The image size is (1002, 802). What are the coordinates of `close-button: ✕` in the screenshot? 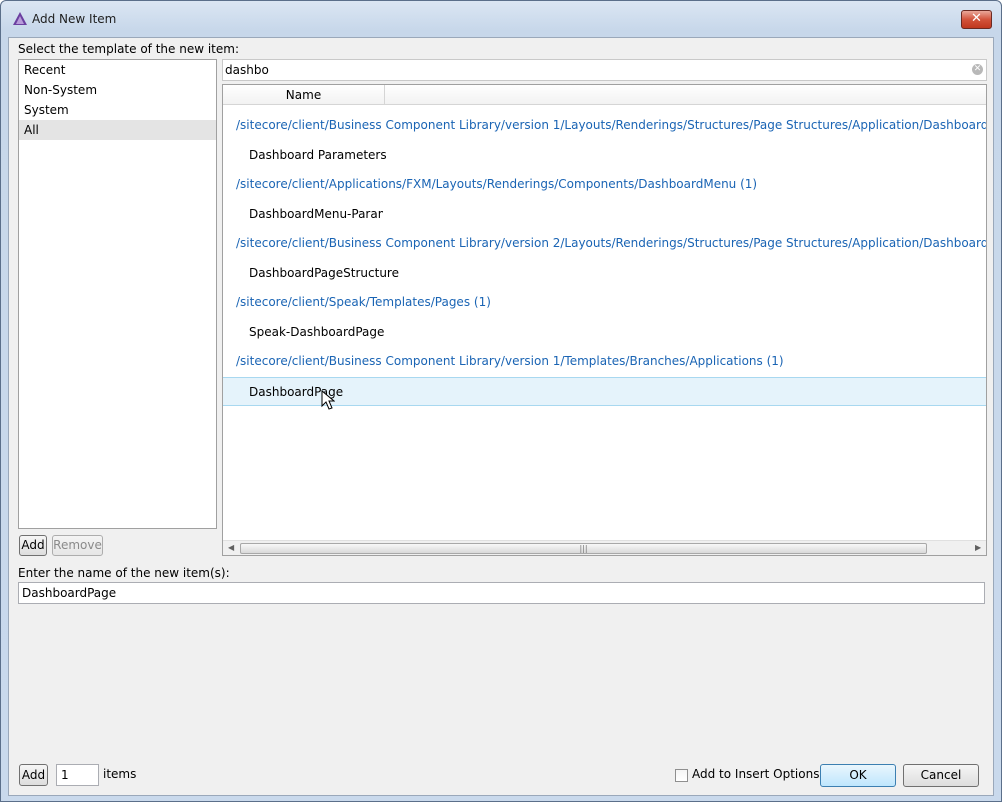 It's located at (976, 19).